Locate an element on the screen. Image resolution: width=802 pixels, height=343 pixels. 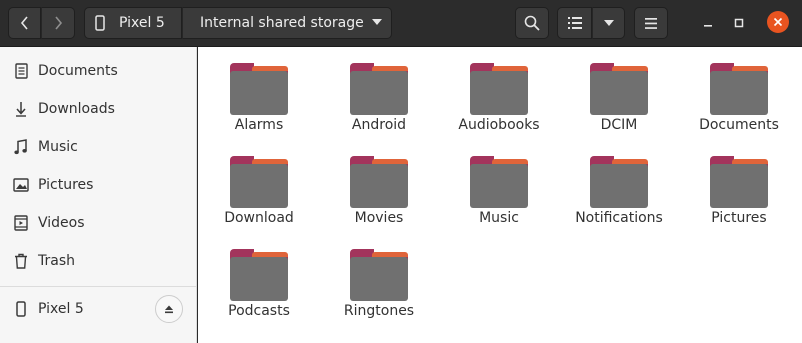
folder-item: Notifications is located at coordinates (619, 186).